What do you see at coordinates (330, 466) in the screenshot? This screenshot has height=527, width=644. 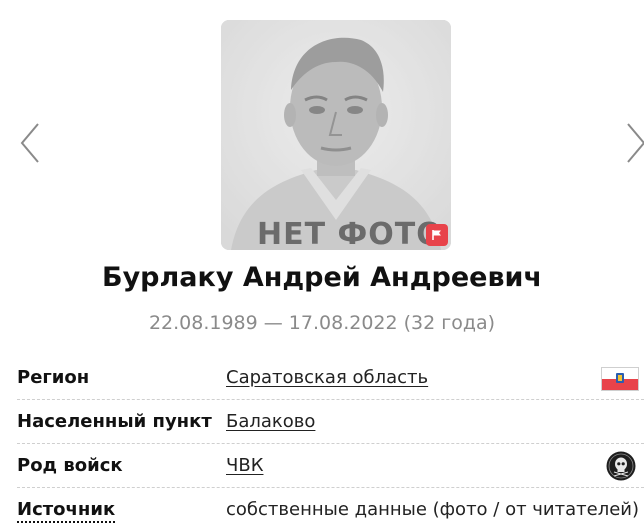 I see `detail-row-branch: Род войск ЧВК` at bounding box center [330, 466].